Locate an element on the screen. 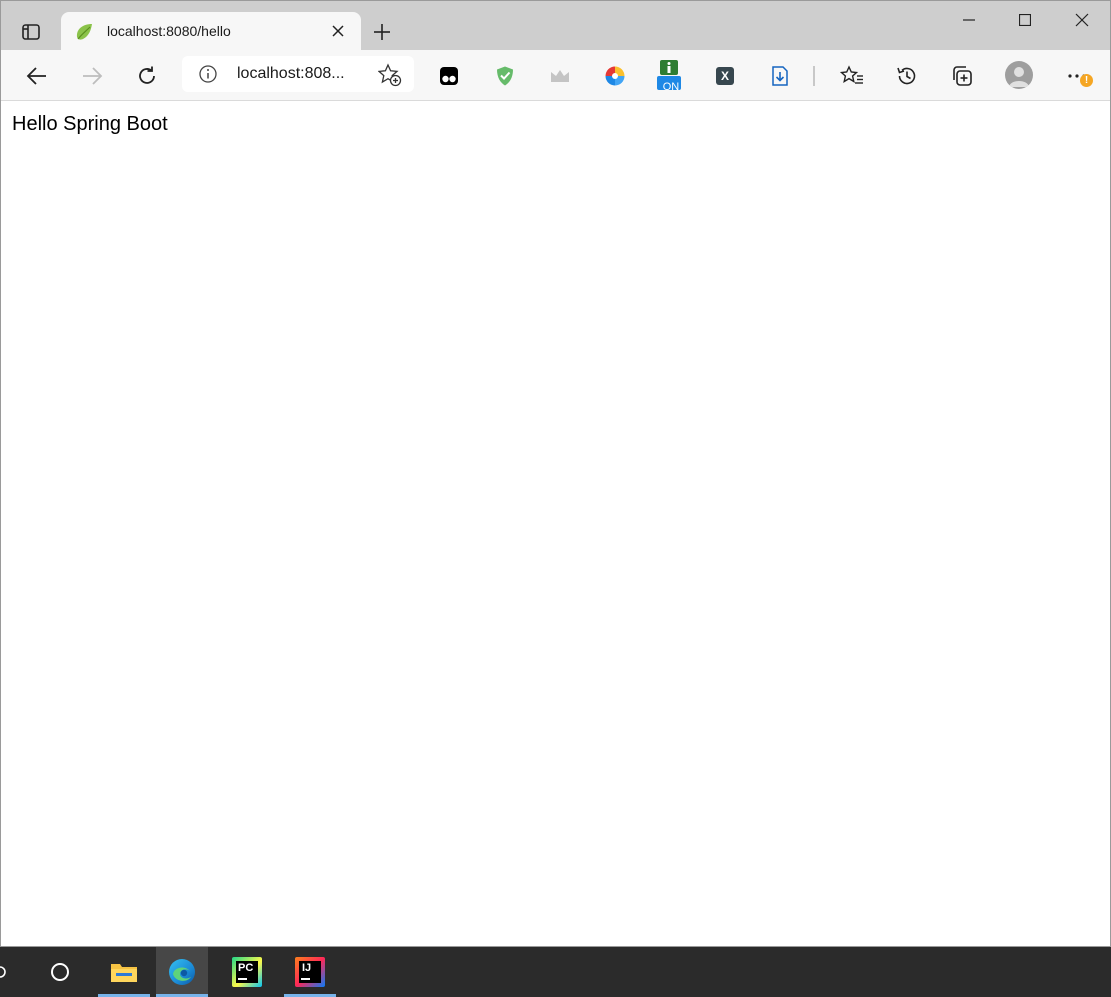 Image resolution: width=1111 pixels, height=997 pixels. pycharm-icon: PC is located at coordinates (247, 972).